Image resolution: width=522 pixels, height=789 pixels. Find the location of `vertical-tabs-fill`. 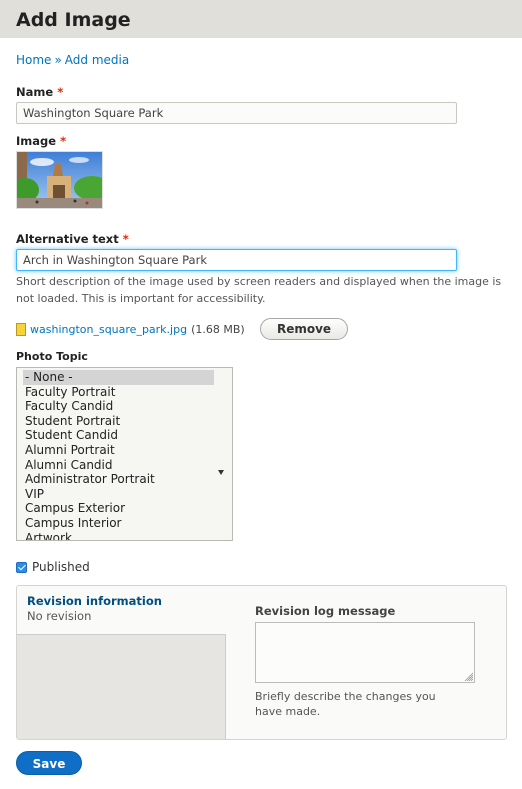

vertical-tabs-fill is located at coordinates (121, 686).